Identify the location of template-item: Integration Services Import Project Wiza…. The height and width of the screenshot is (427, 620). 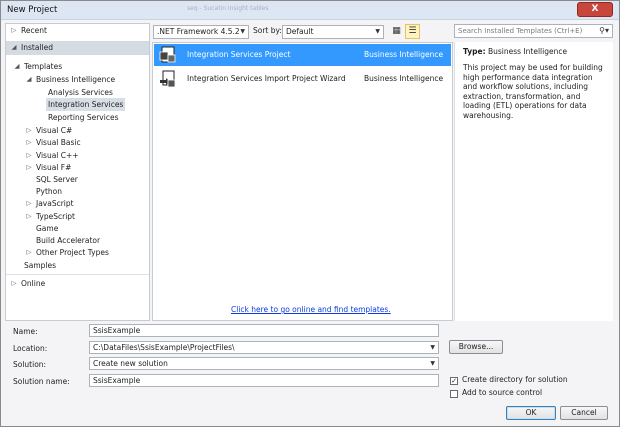
(302, 79).